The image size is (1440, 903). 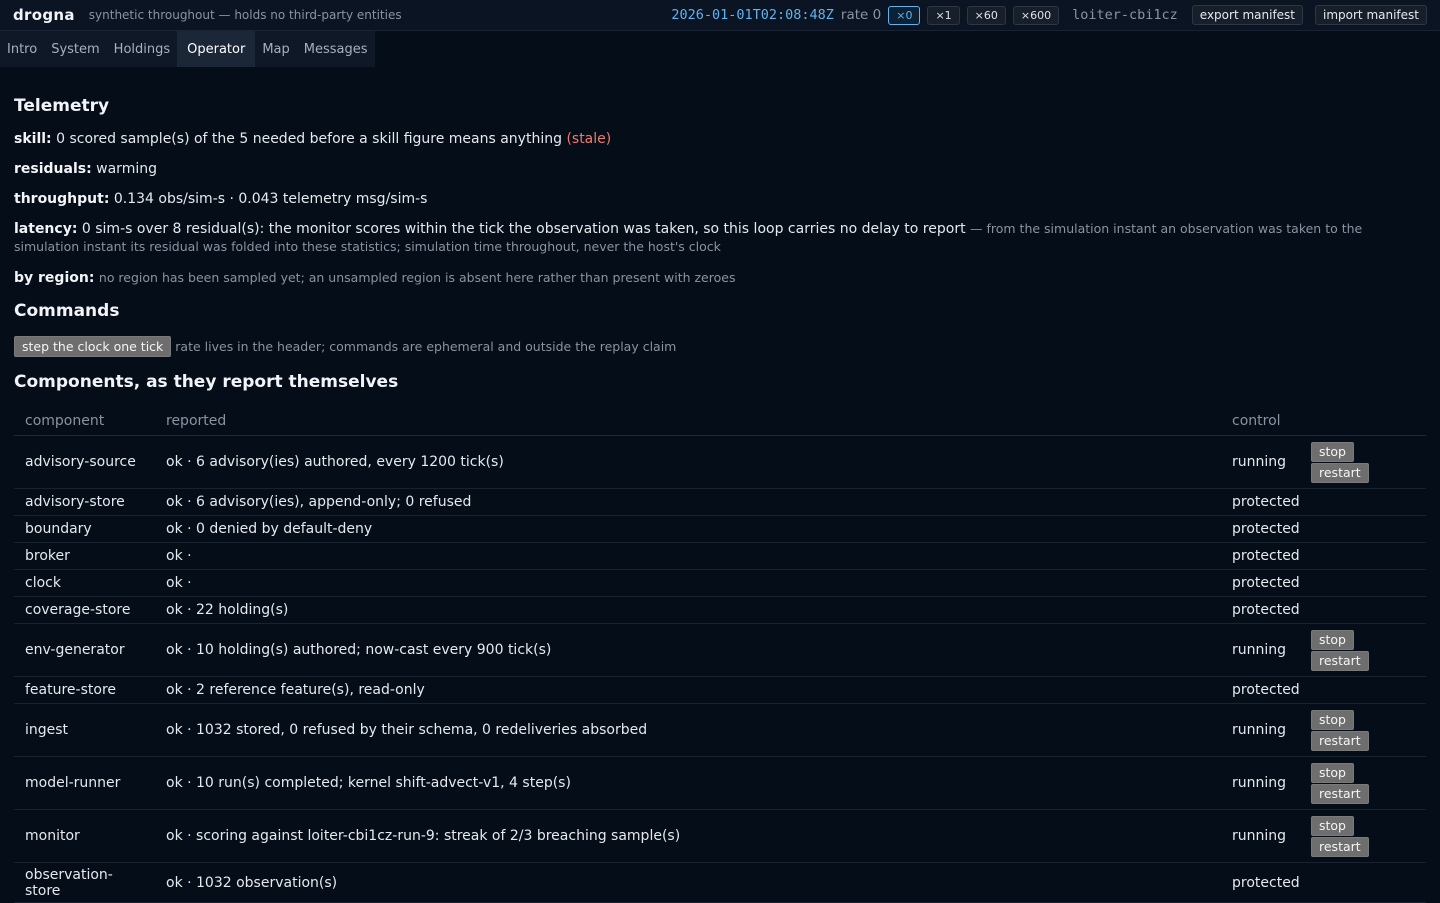 I want to click on rate-x0-button: ×0, so click(x=904, y=15).